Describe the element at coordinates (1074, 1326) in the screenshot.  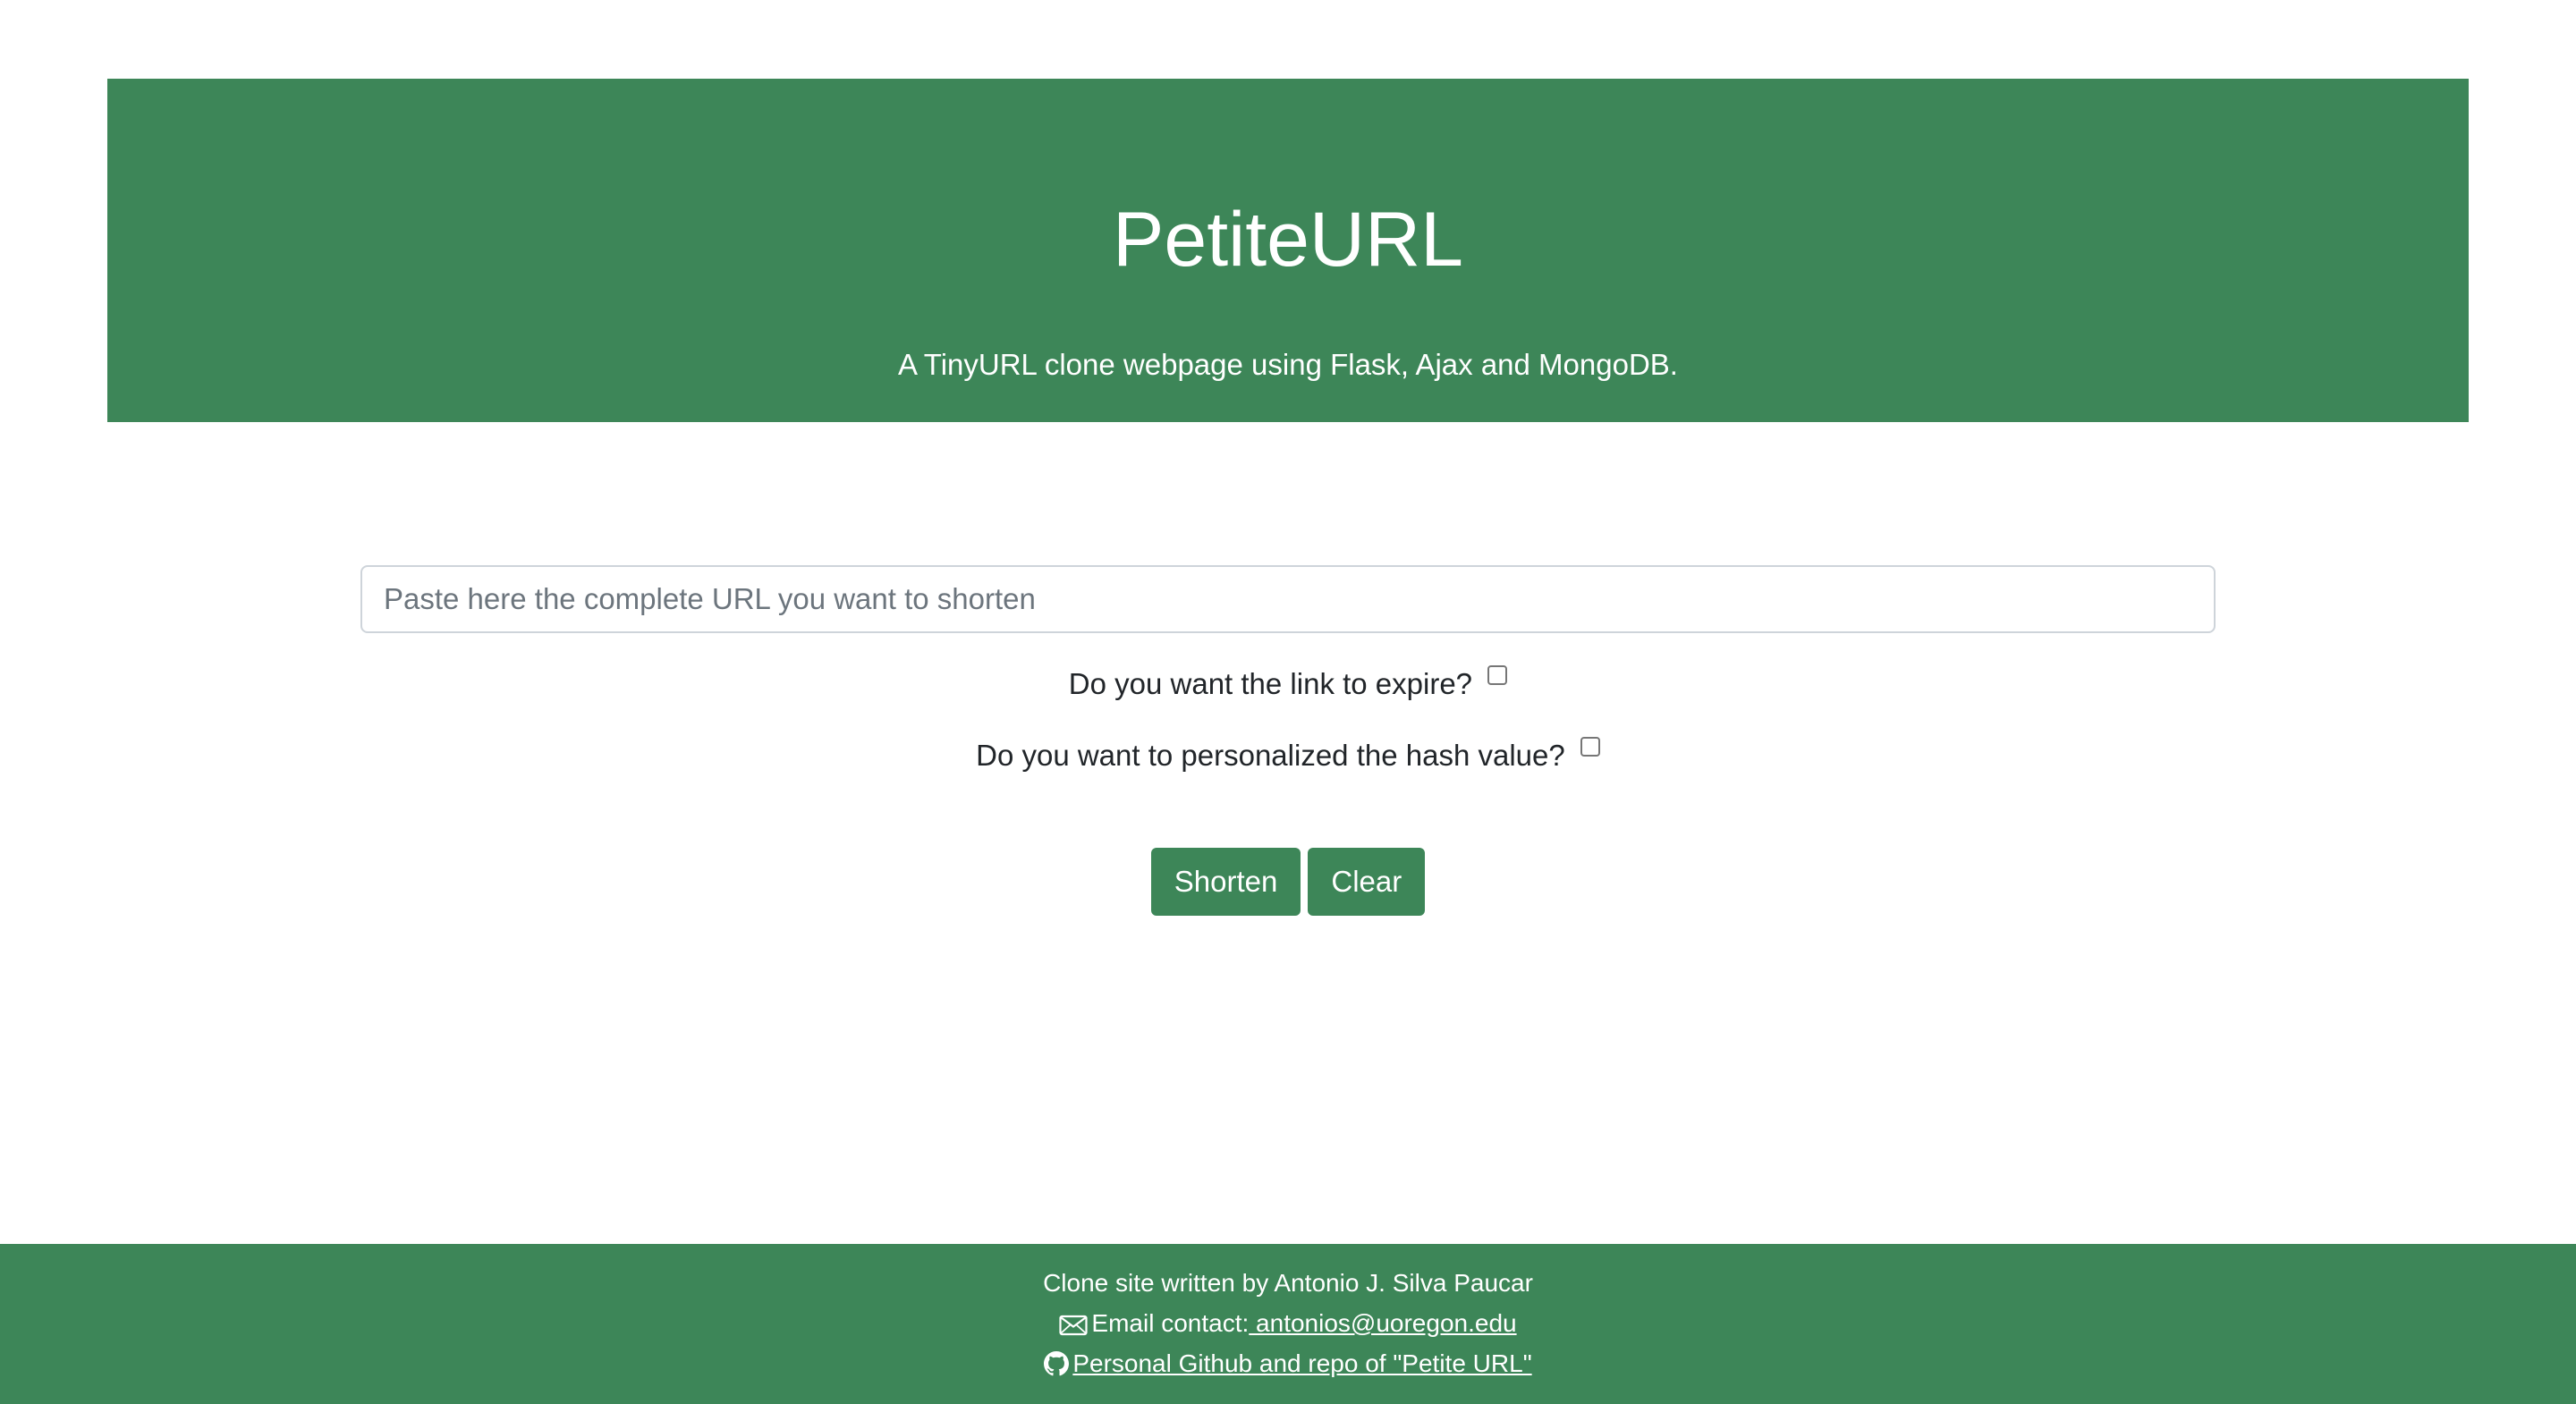
I see `envelope-icon` at that location.